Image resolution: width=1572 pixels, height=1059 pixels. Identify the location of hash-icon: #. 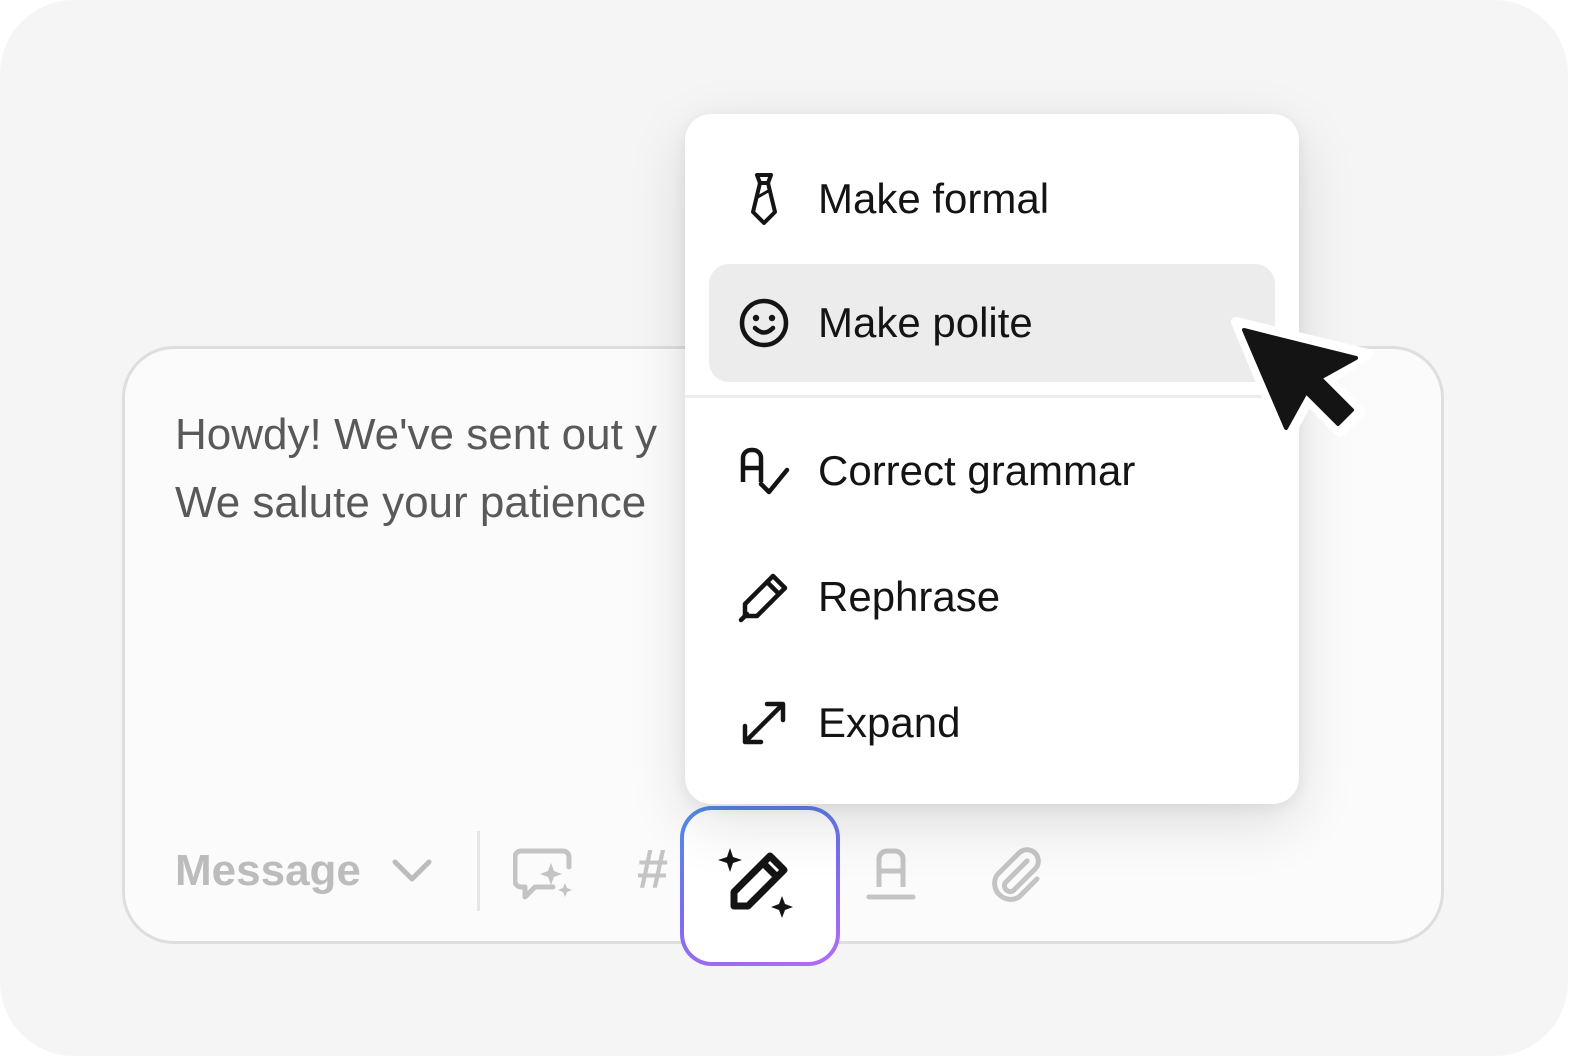
(652, 869).